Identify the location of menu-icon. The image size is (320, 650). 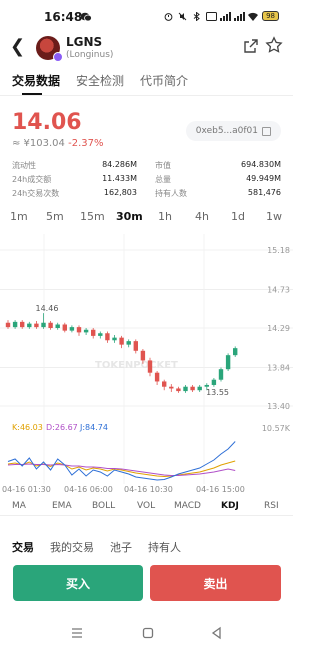
(77, 633).